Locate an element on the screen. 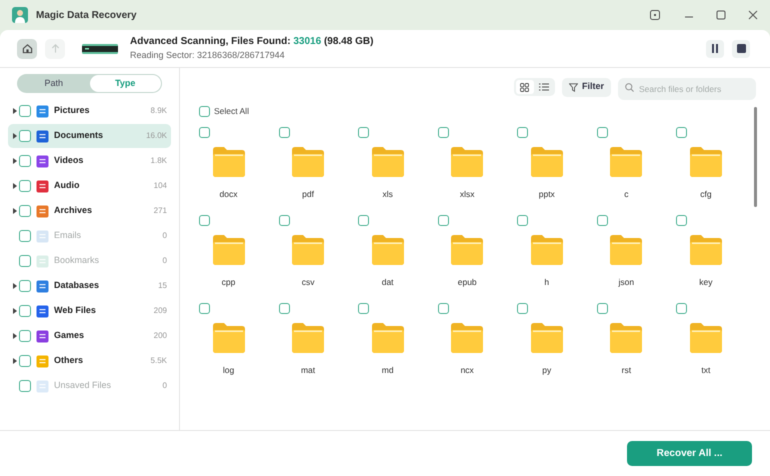  stop-button is located at coordinates (741, 49).